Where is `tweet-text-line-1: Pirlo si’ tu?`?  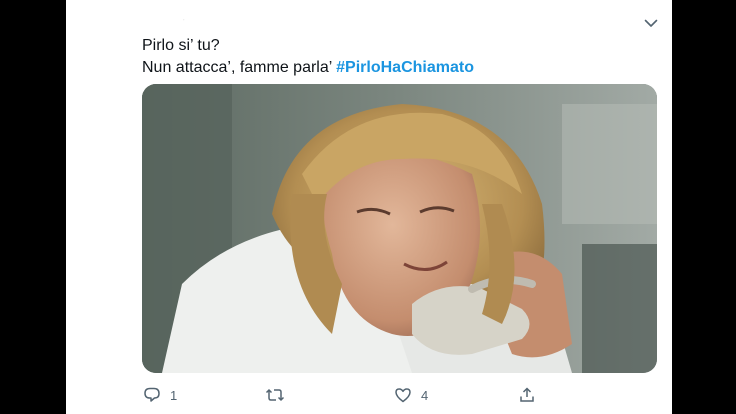 tweet-text-line-1: Pirlo si’ tu? is located at coordinates (181, 45).